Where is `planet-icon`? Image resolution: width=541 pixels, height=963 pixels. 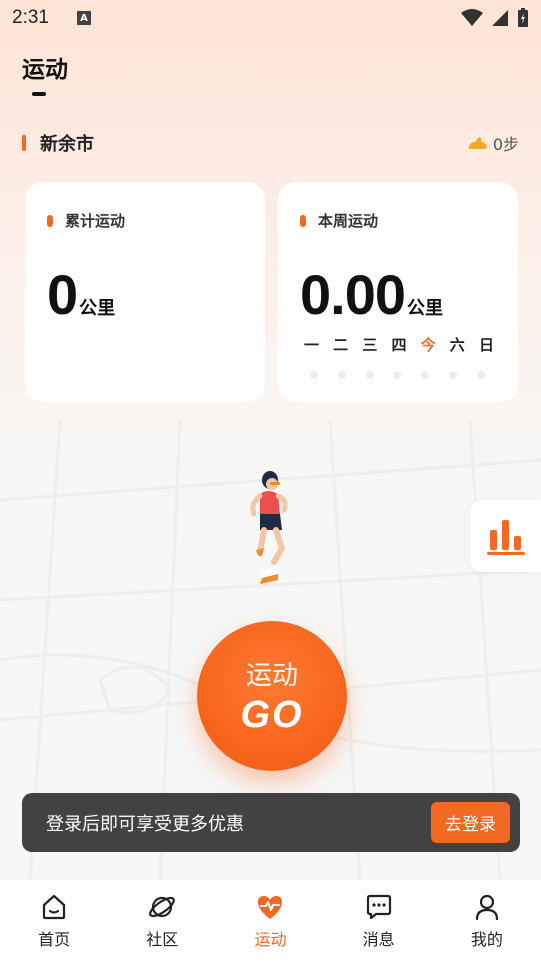
planet-icon is located at coordinates (162, 907).